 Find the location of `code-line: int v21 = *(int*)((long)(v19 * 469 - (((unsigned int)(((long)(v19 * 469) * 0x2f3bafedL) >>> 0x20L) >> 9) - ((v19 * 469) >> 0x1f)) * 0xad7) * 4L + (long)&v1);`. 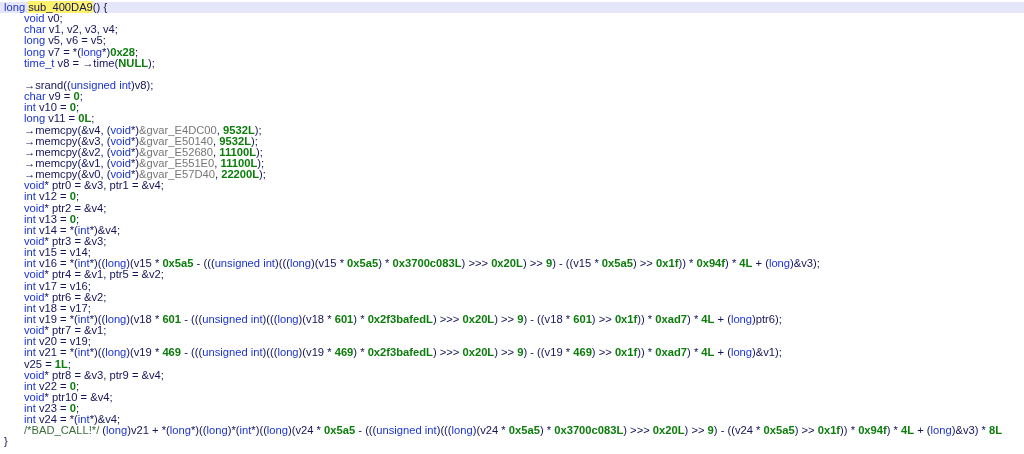

code-line: int v21 = *(int*)((long)(v19 * 469 - (((unsigned int)(((long)(v19 * 469) * 0x2f3bafedL) >>> 0x20L) >> 9) - ((v19 * 469) >> 0x1f)) * 0xad7) * 4L + (long)&v1); is located at coordinates (403, 352).